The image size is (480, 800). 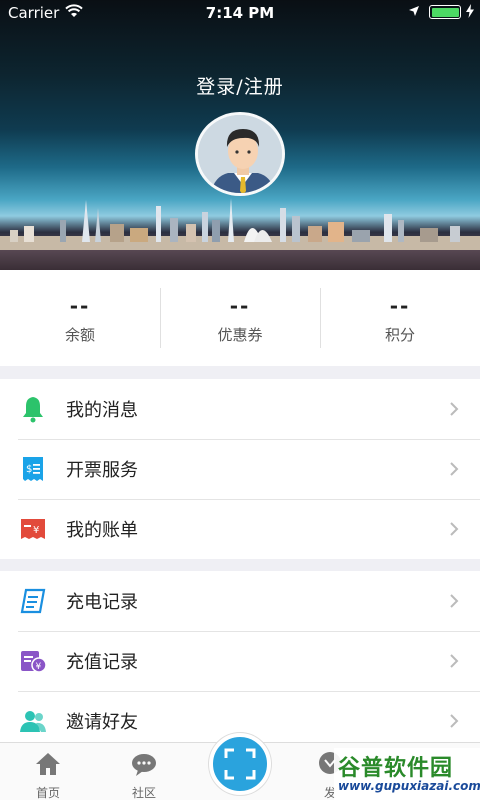 I want to click on scan-qr-button, so click(x=240, y=764).